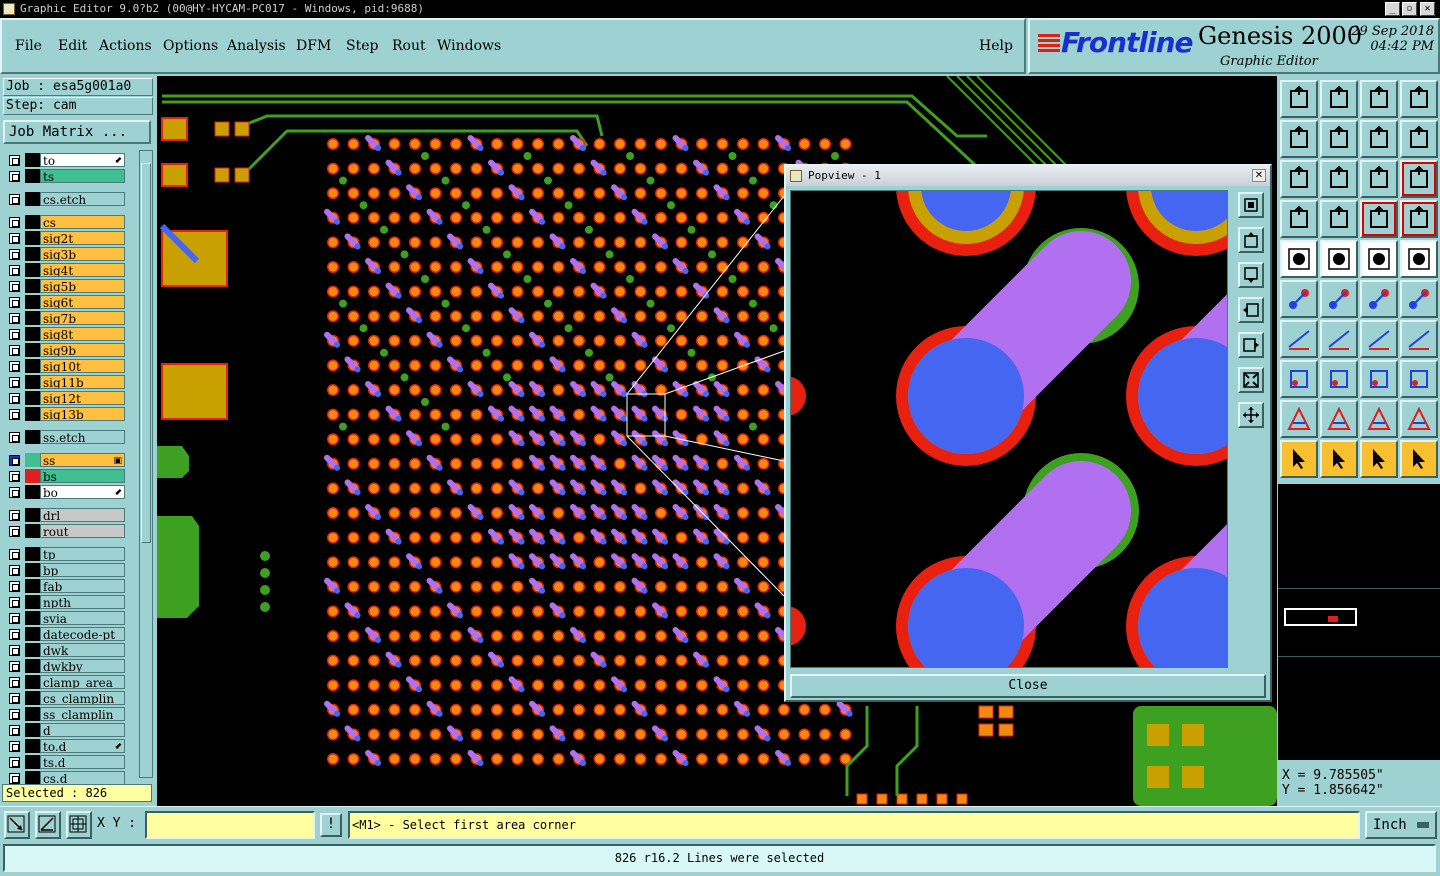  Describe the element at coordinates (66, 334) in the screenshot. I see `layer-row-sig8t: sig8t` at that location.